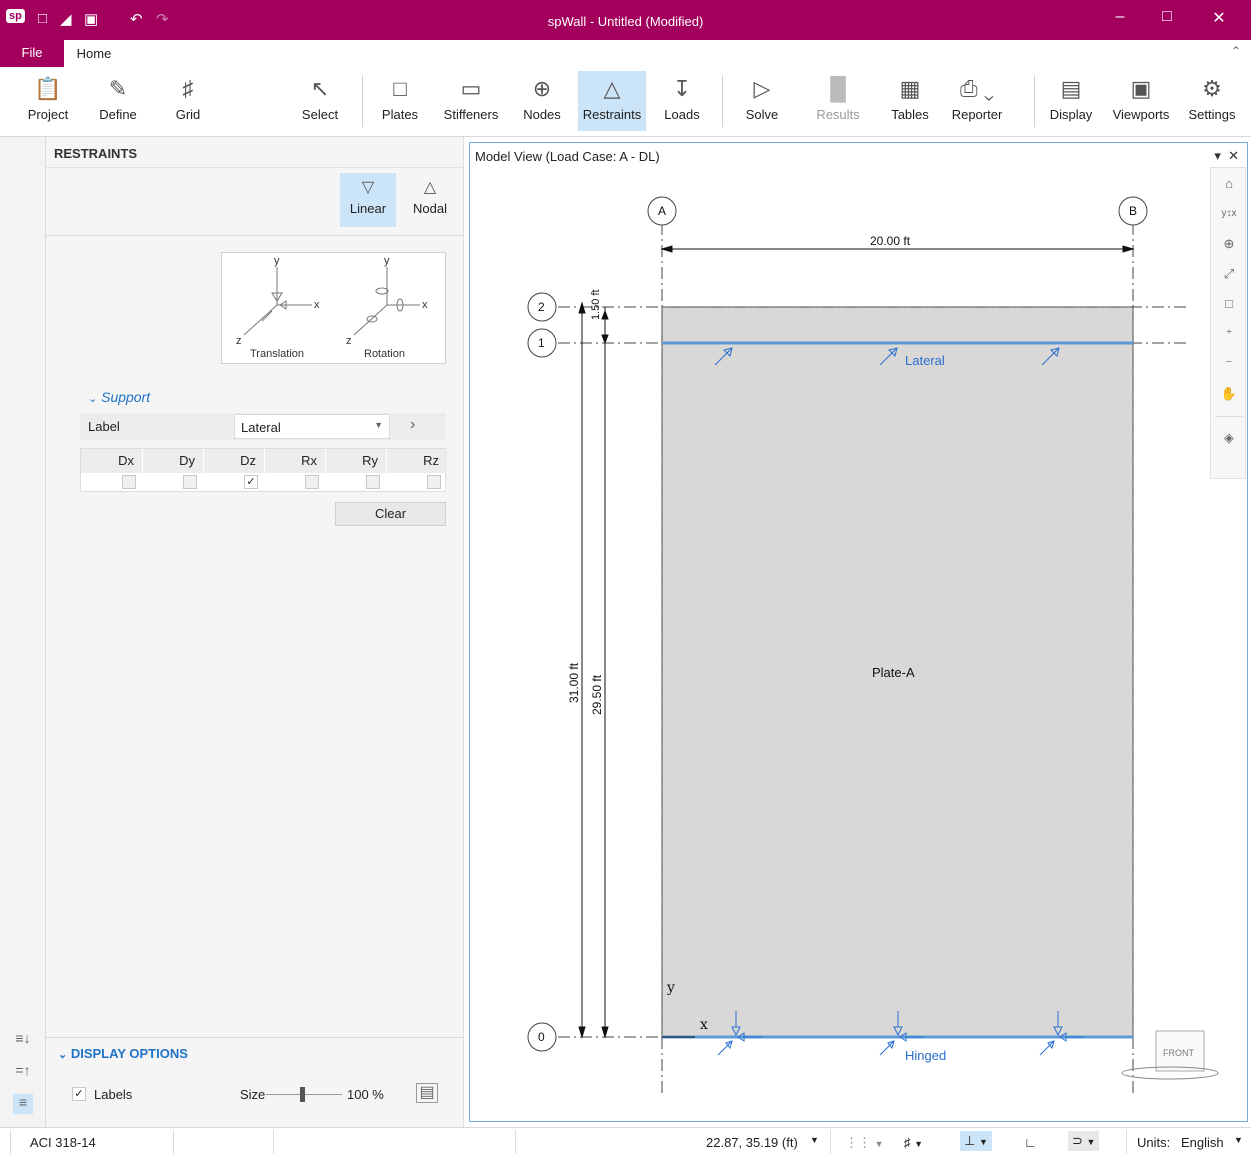 Image resolution: width=1251 pixels, height=1155 pixels. What do you see at coordinates (378, 425) in the screenshot?
I see `dropdown-arrow-icon: ▼` at bounding box center [378, 425].